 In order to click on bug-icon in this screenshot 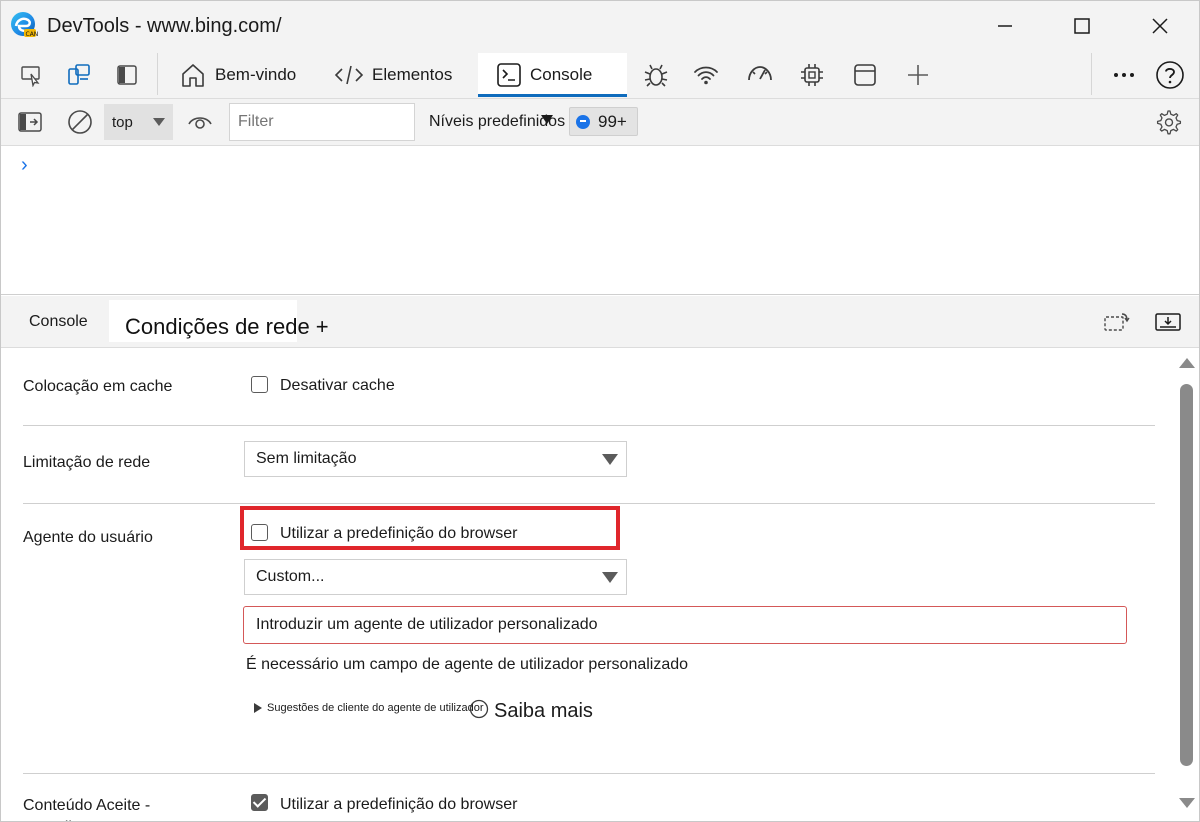, I will do `click(656, 75)`.